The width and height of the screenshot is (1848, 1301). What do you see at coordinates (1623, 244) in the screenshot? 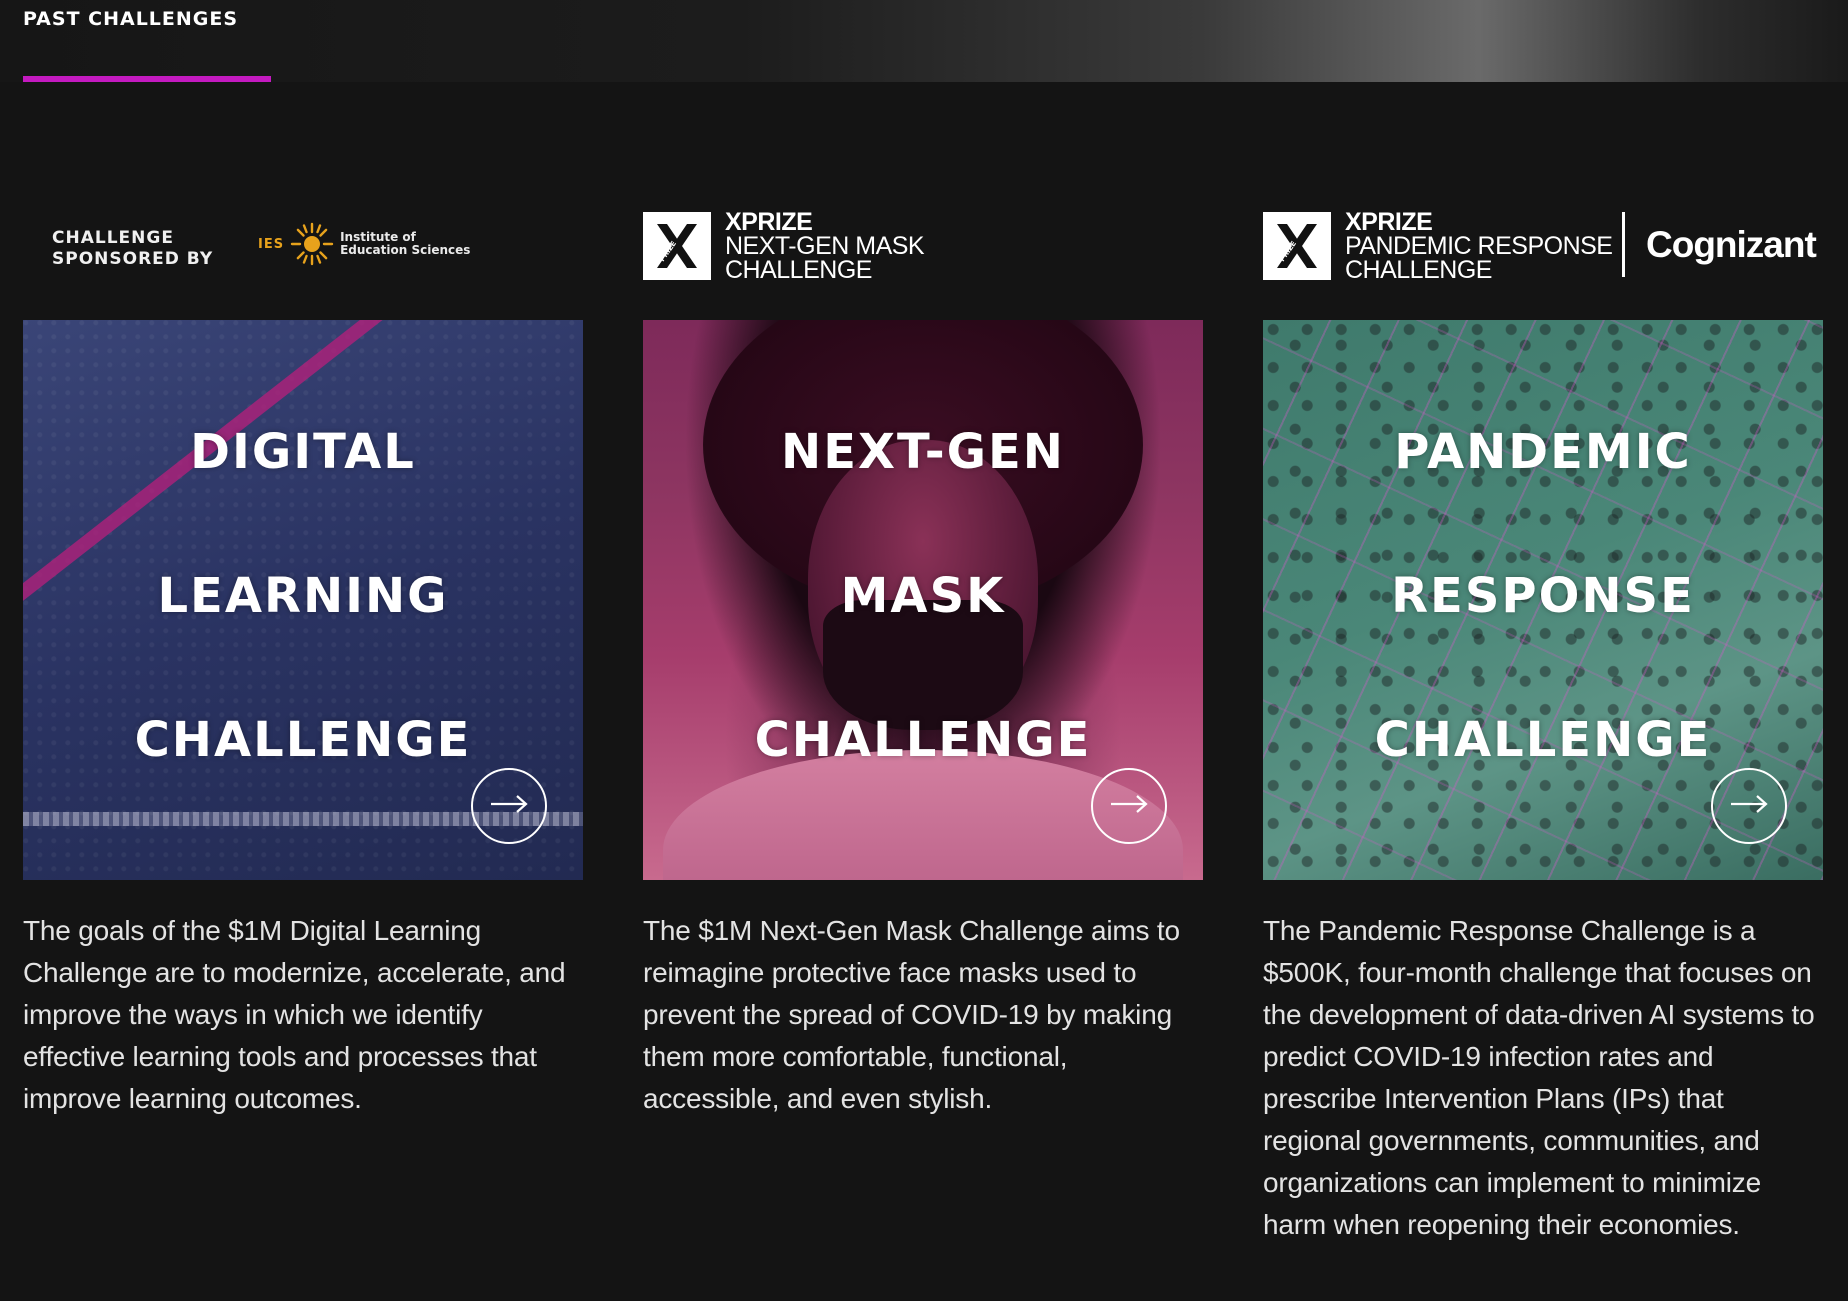
I see `logo-divider` at bounding box center [1623, 244].